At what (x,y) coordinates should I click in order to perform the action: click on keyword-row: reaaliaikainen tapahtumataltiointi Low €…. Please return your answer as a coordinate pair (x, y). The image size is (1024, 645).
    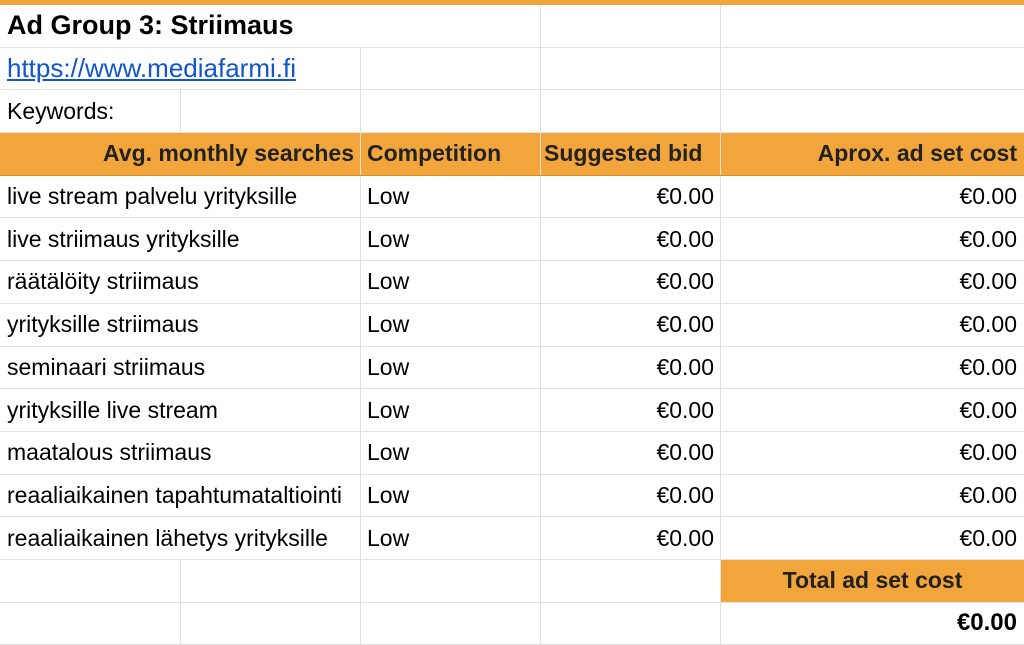
    Looking at the image, I should click on (512, 496).